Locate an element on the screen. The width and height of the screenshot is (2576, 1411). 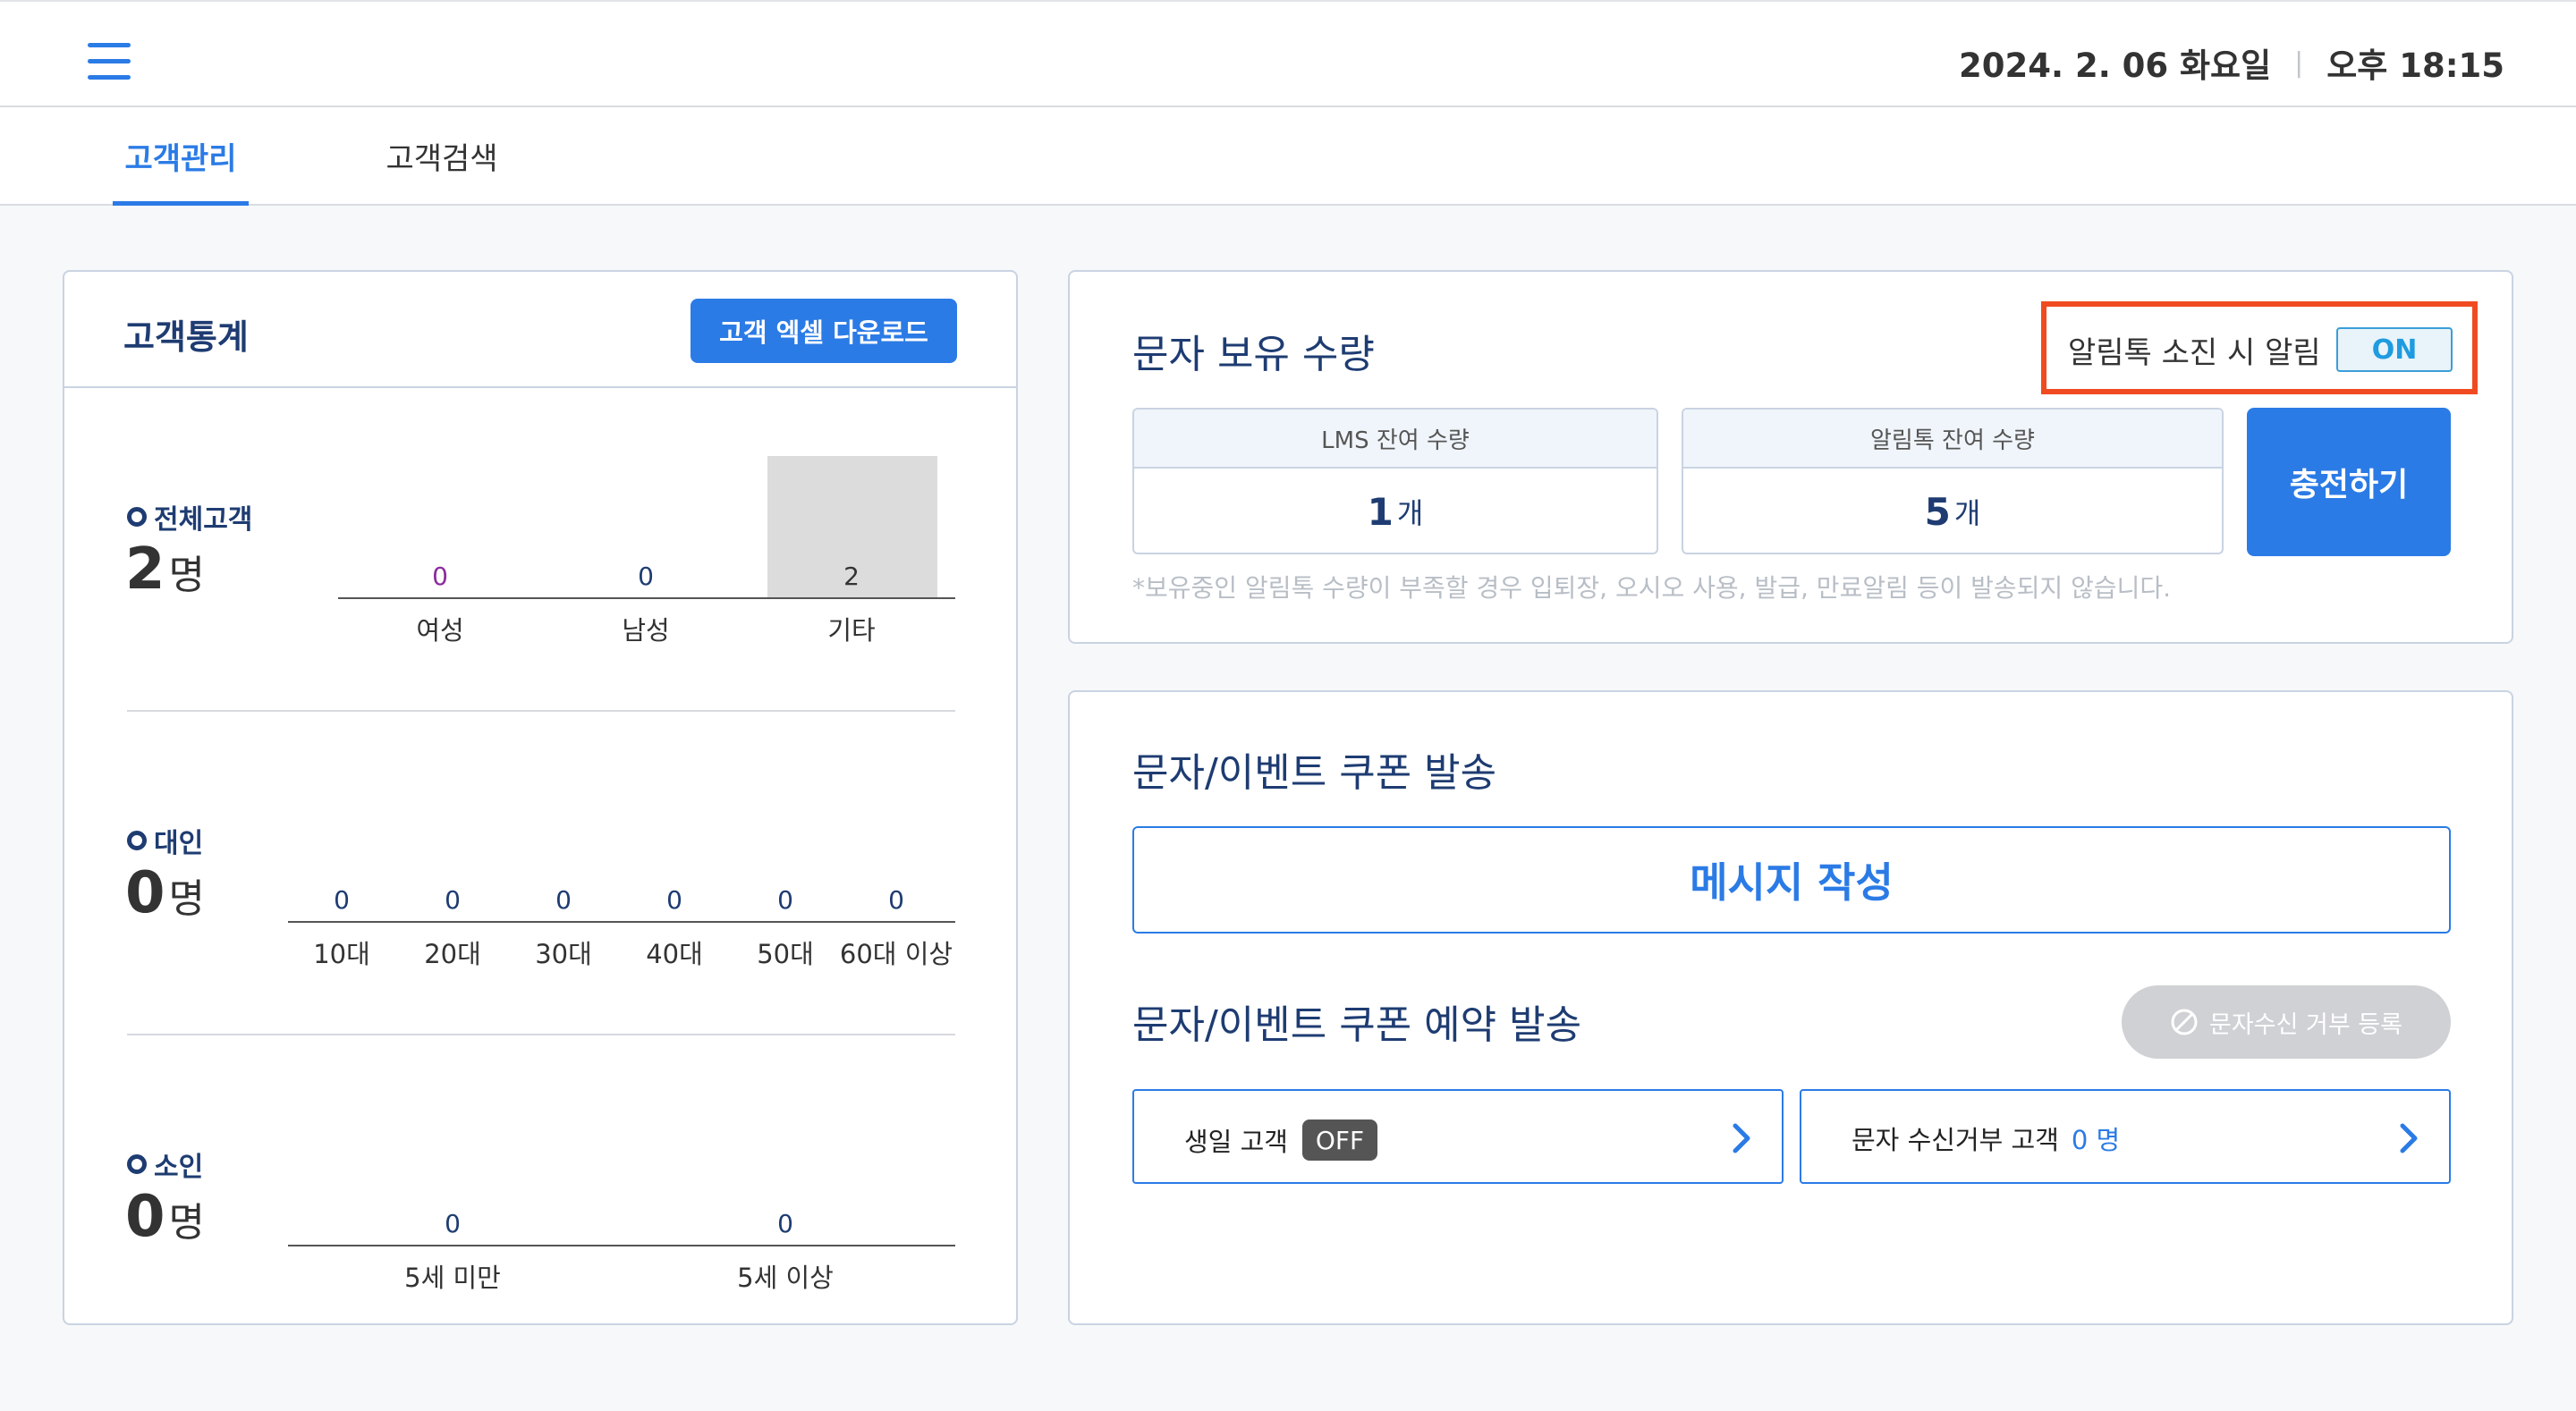
child-label-text: 소인 is located at coordinates (179, 1168).